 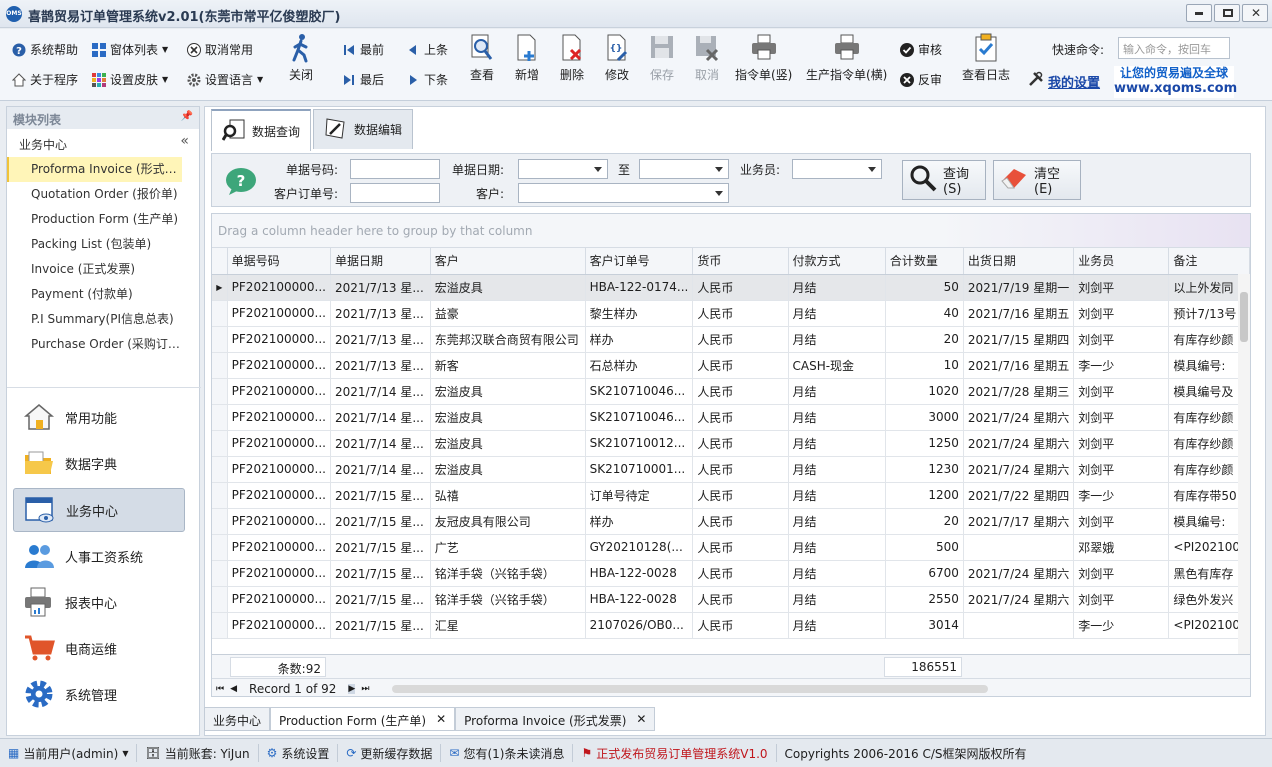 I want to click on tab-data-query: 数据查询, so click(x=261, y=130).